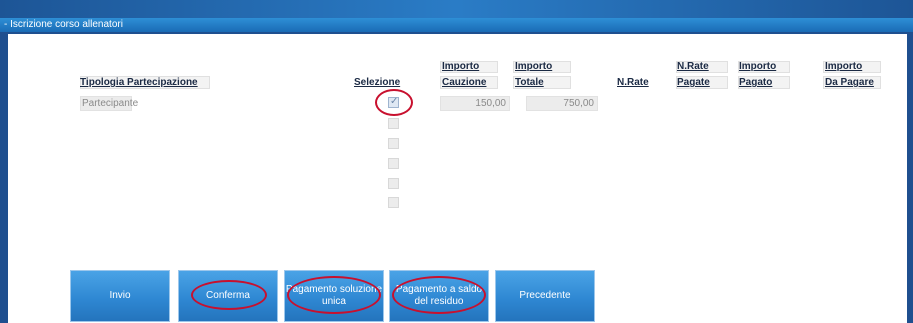  What do you see at coordinates (334, 296) in the screenshot?
I see `pagamento-soluzione-unica-button: Pagamento soluzione unica` at bounding box center [334, 296].